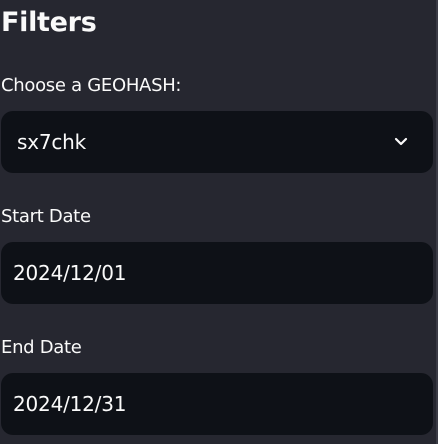 The image size is (438, 444). What do you see at coordinates (217, 142) in the screenshot?
I see `geohash-select: sx7chk` at bounding box center [217, 142].